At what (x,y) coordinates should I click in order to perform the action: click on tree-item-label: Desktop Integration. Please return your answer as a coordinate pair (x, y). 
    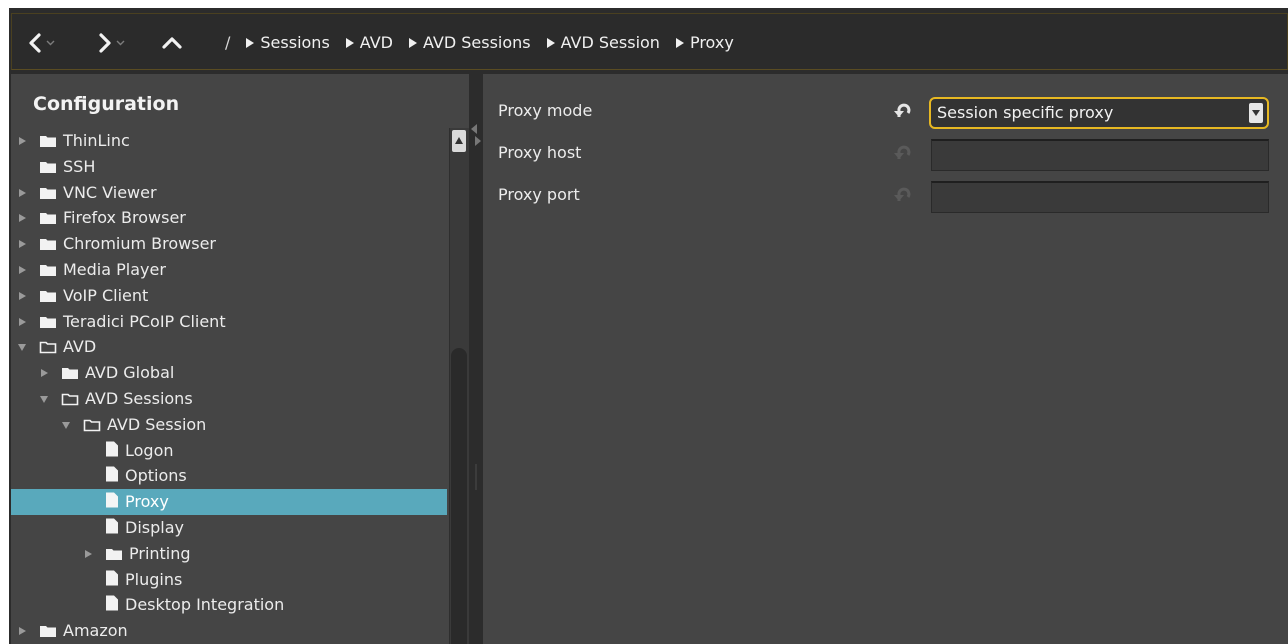
    Looking at the image, I should click on (205, 604).